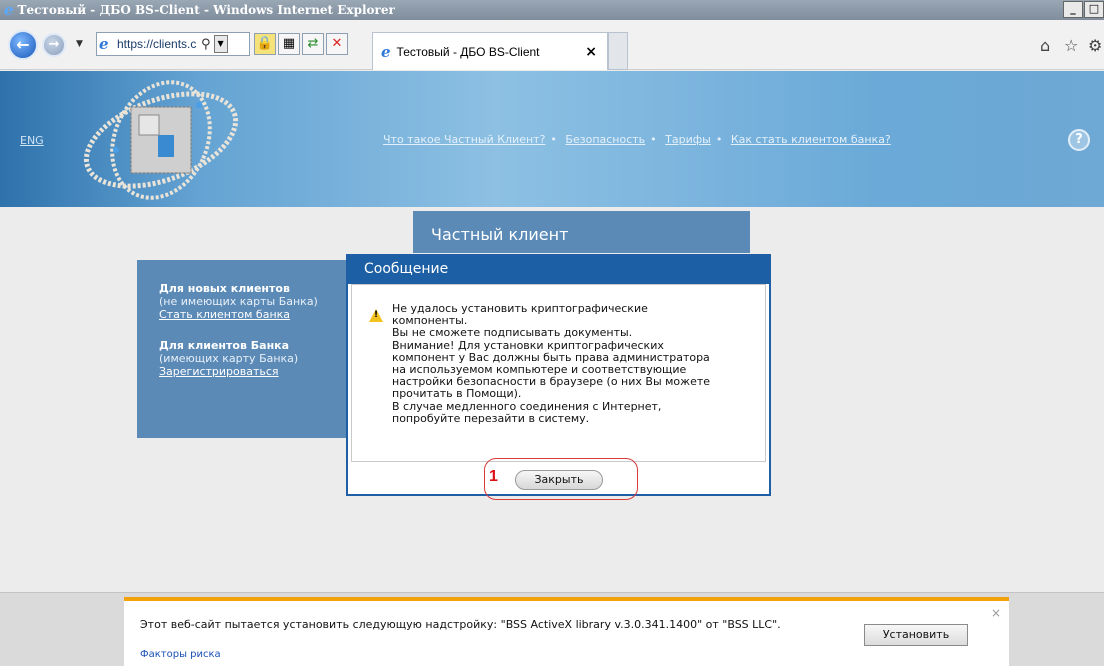 This screenshot has width=1104, height=666. I want to click on lock-icon: 🔒, so click(265, 44).